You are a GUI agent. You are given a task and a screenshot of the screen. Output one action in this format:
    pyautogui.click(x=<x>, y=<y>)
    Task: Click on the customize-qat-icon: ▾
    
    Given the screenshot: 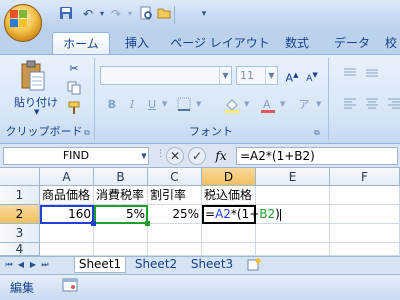 What is the action you would take?
    pyautogui.click(x=204, y=14)
    